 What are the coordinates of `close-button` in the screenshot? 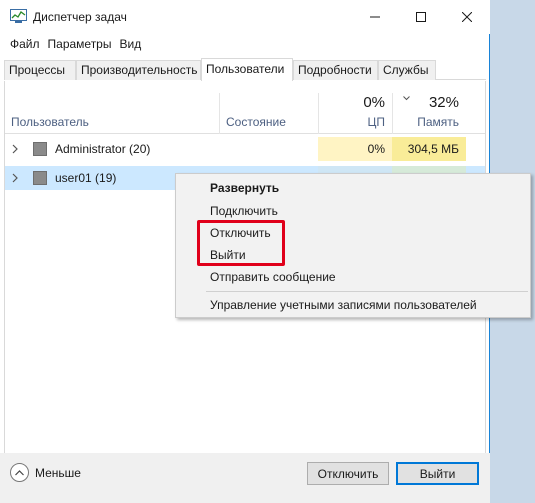 It's located at (467, 17).